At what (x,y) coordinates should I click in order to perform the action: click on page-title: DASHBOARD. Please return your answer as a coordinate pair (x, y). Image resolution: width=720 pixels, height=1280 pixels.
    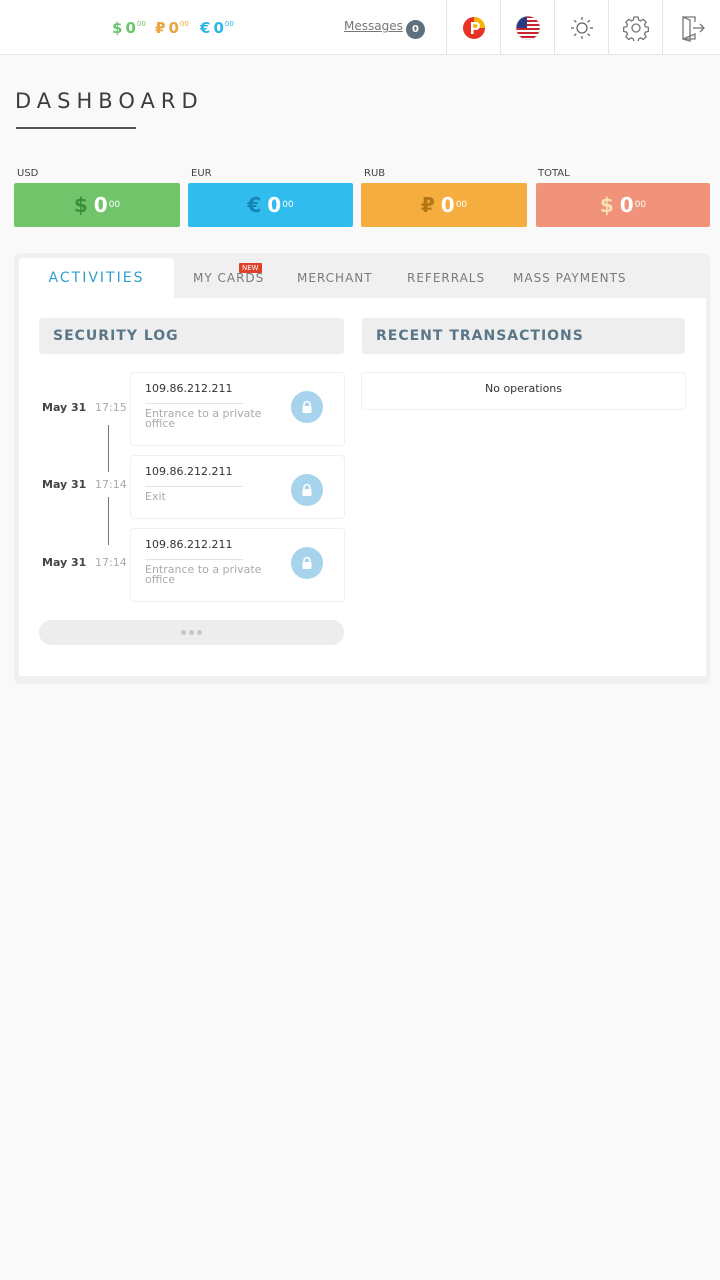
    Looking at the image, I should click on (109, 101).